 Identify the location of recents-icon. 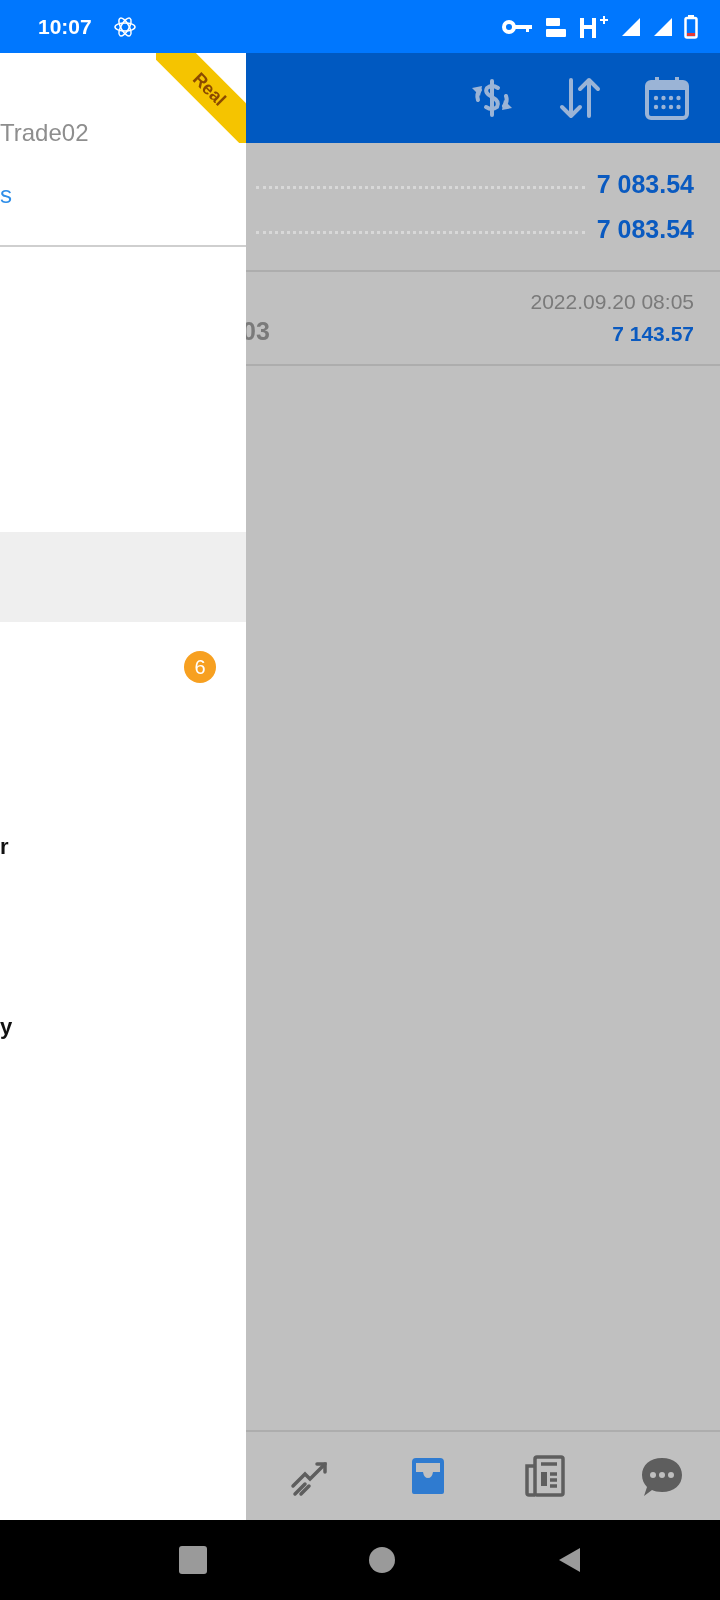
(193, 1560).